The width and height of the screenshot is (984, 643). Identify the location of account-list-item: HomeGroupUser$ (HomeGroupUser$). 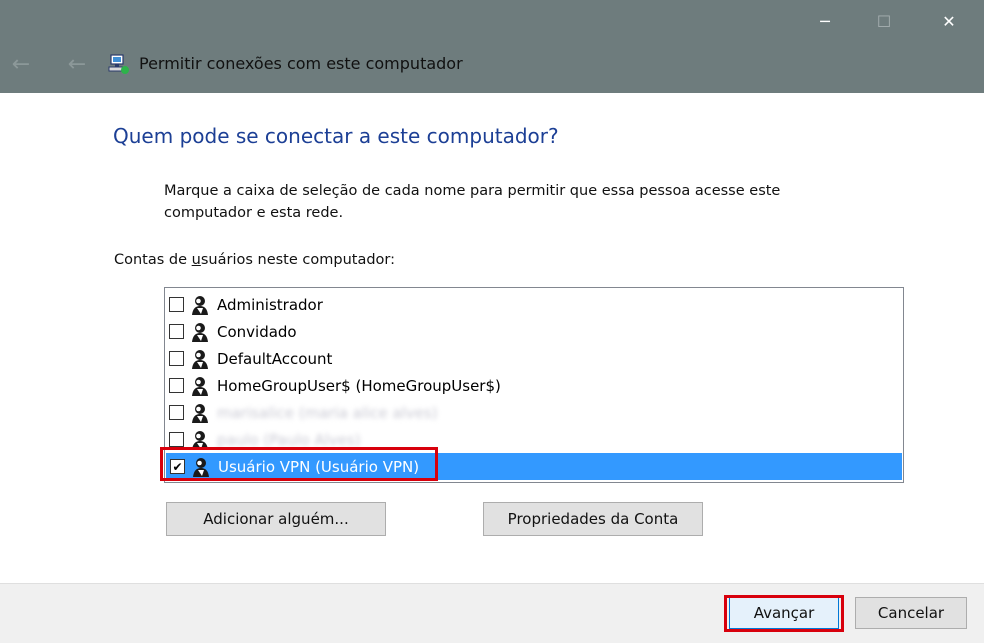
(534, 385).